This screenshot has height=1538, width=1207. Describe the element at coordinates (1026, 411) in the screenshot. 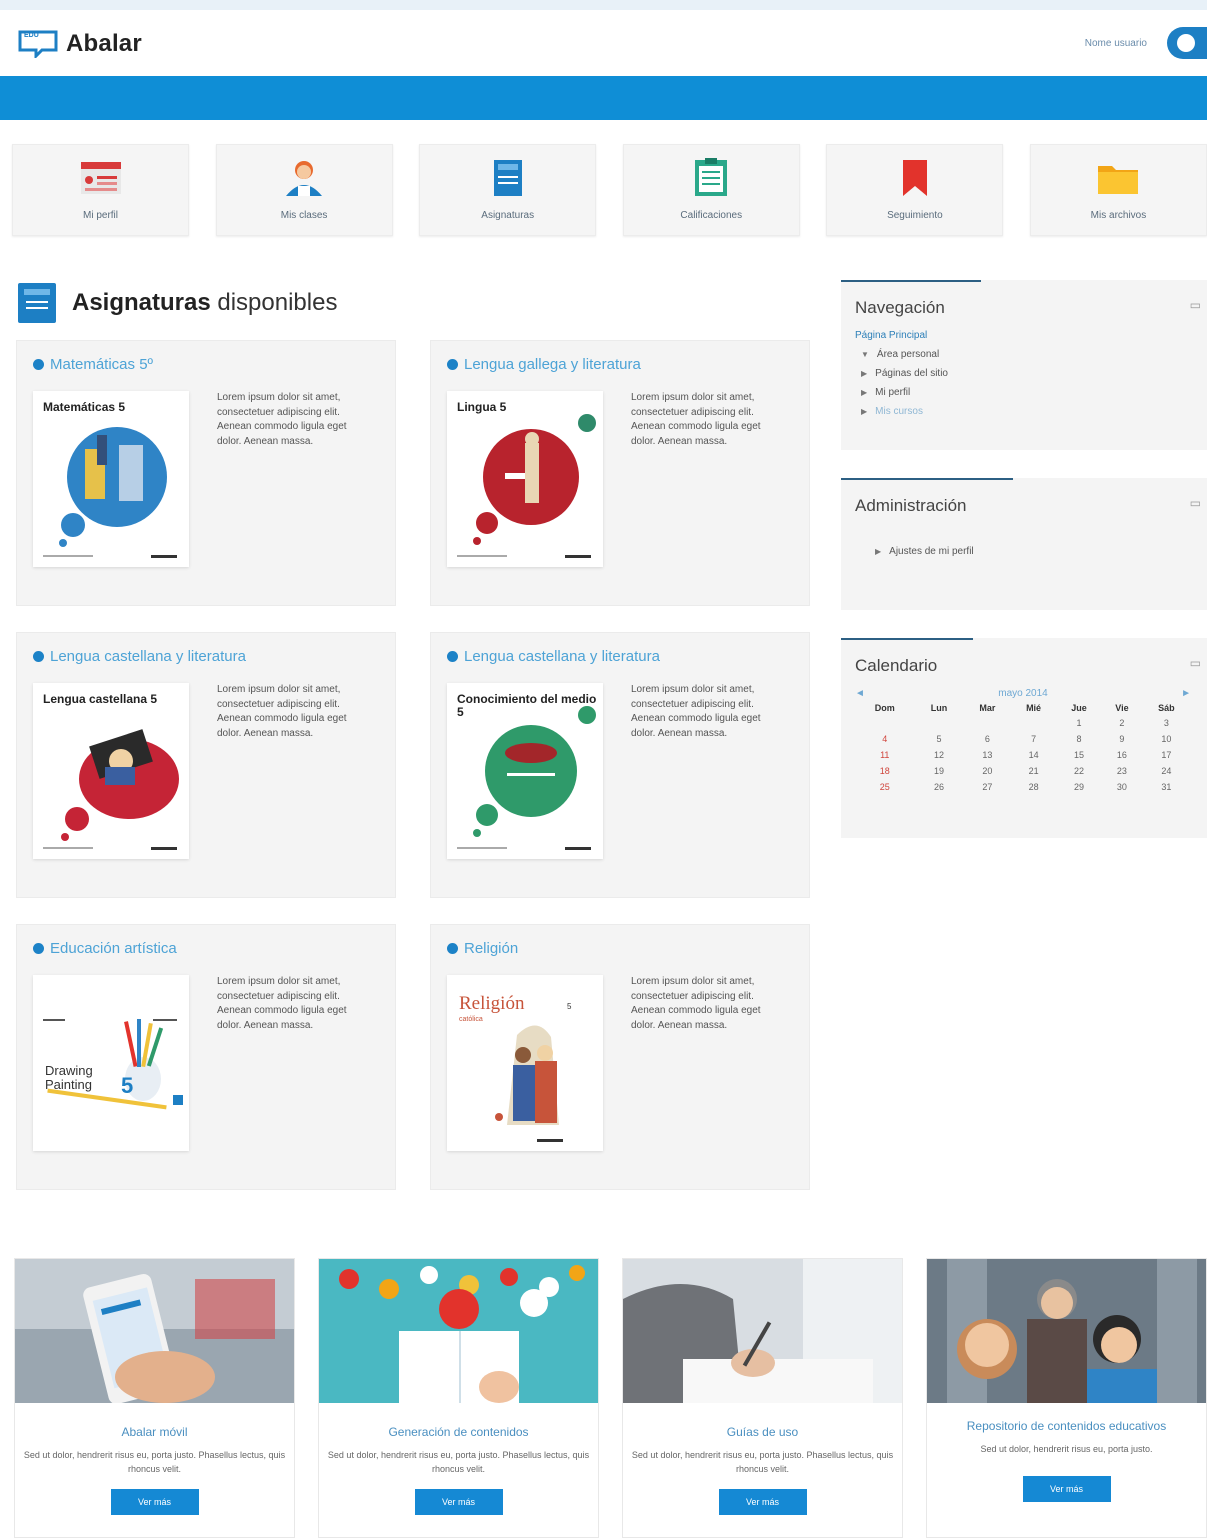

I see `nav-item: ▶ Mis cursos` at that location.